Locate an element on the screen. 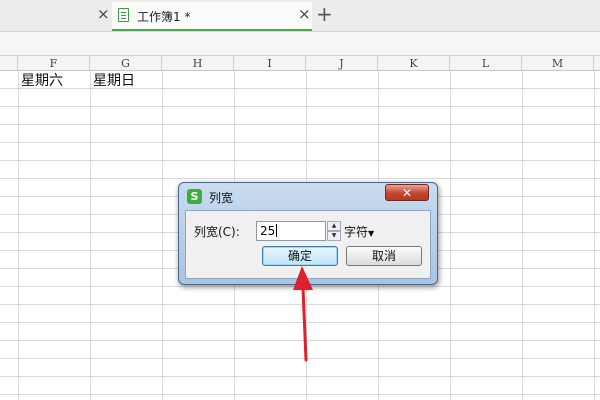 The image size is (600, 400). spin-down-icon: ▼ is located at coordinates (334, 236).